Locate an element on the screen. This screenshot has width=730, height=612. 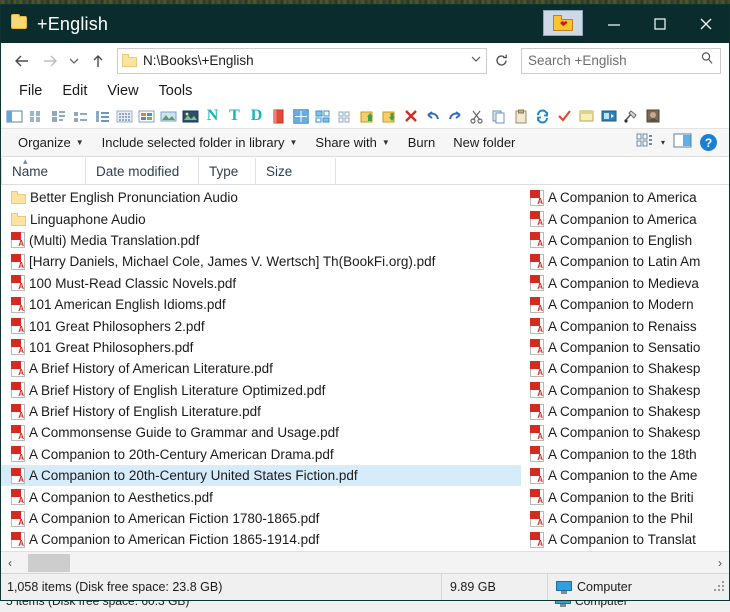
view-dropdown-icon: ▾ is located at coordinates (663, 142).